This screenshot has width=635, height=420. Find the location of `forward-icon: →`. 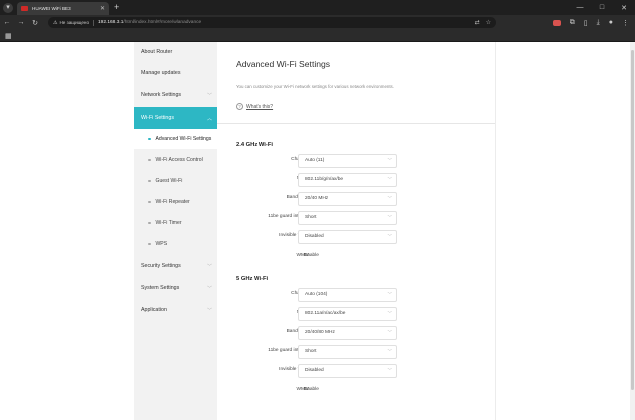

forward-icon: → is located at coordinates (21, 22).